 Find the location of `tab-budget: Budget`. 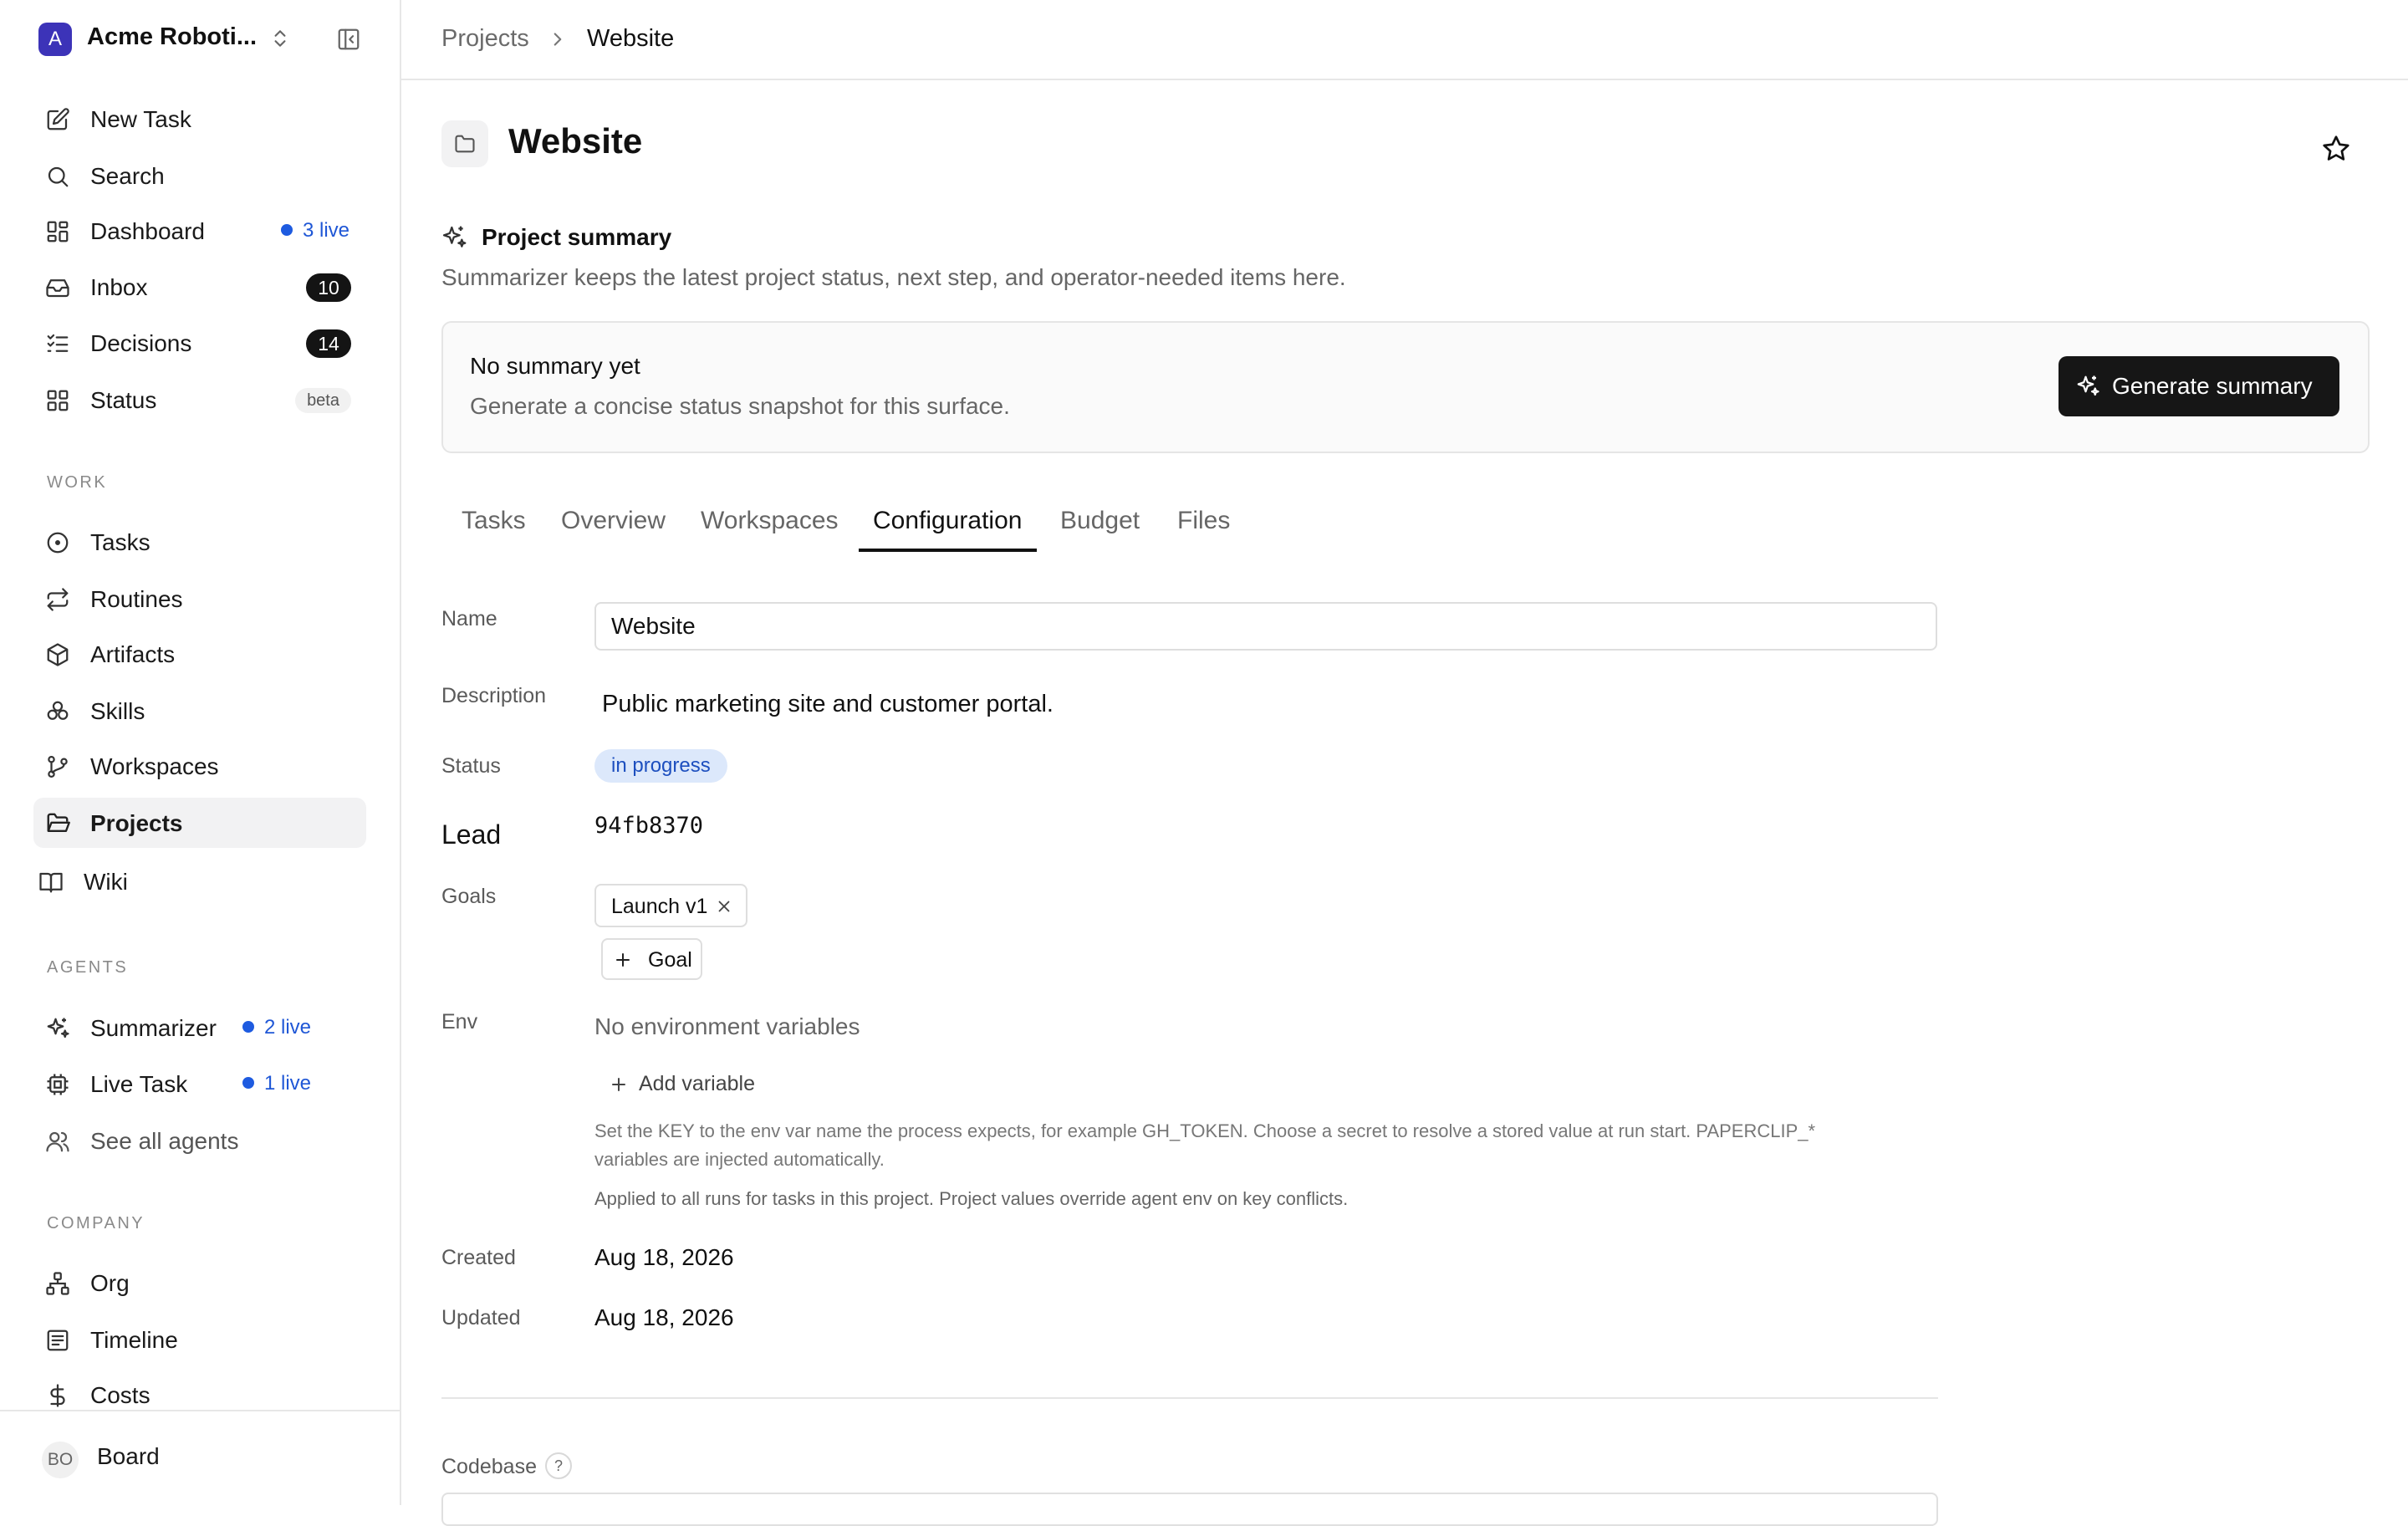

tab-budget: Budget is located at coordinates (1100, 521).